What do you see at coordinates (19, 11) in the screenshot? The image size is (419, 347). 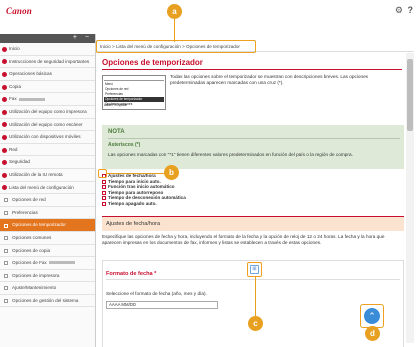 I see `canon-logo: Canon` at bounding box center [19, 11].